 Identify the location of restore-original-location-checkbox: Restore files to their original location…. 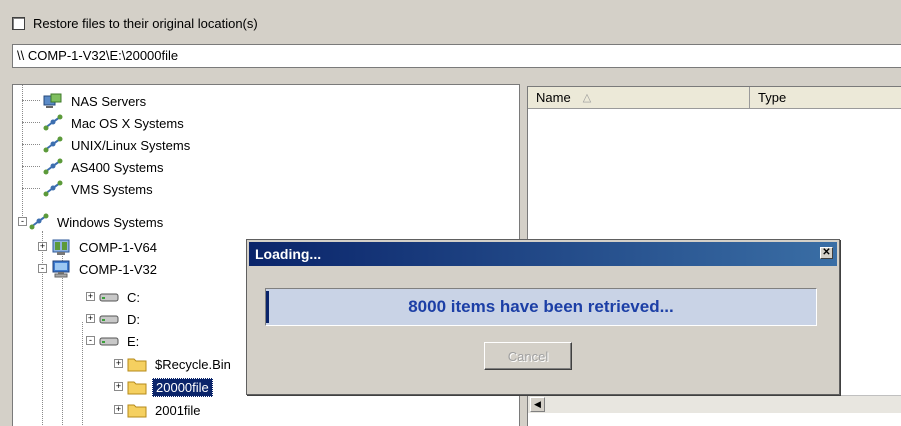
(135, 23).